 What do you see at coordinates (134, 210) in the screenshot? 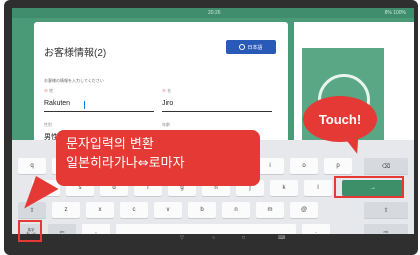
I see `key-c: c` at bounding box center [134, 210].